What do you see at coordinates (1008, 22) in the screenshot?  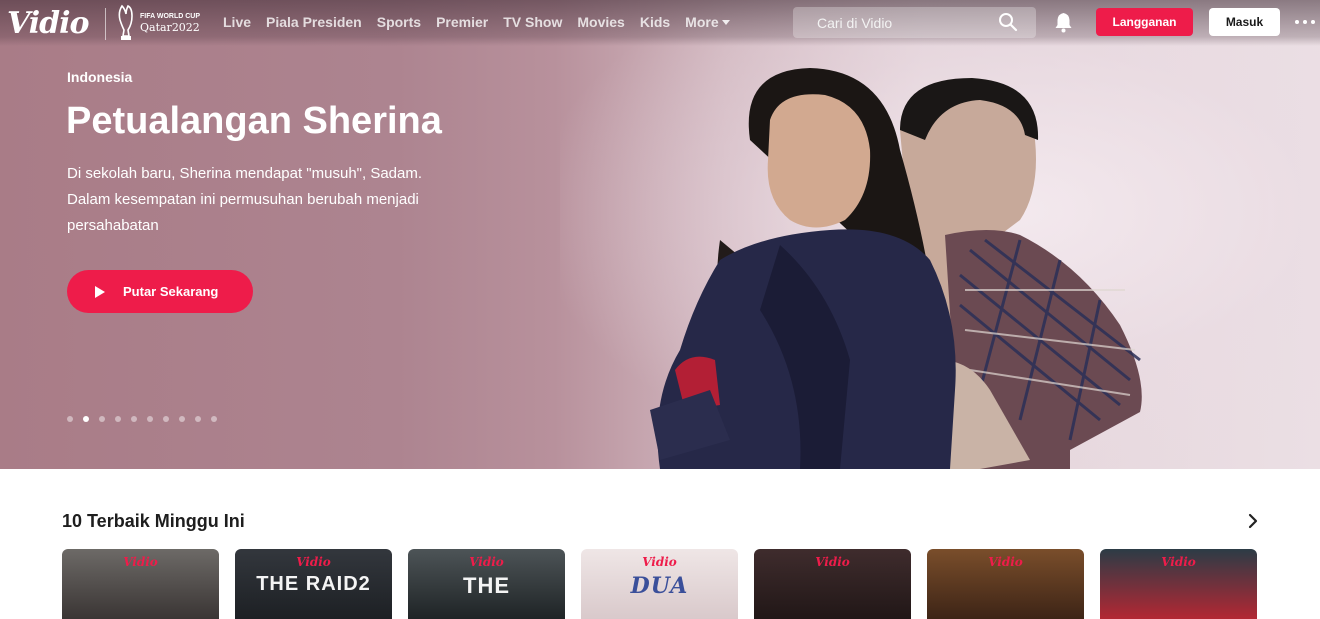 I see `search-icon` at bounding box center [1008, 22].